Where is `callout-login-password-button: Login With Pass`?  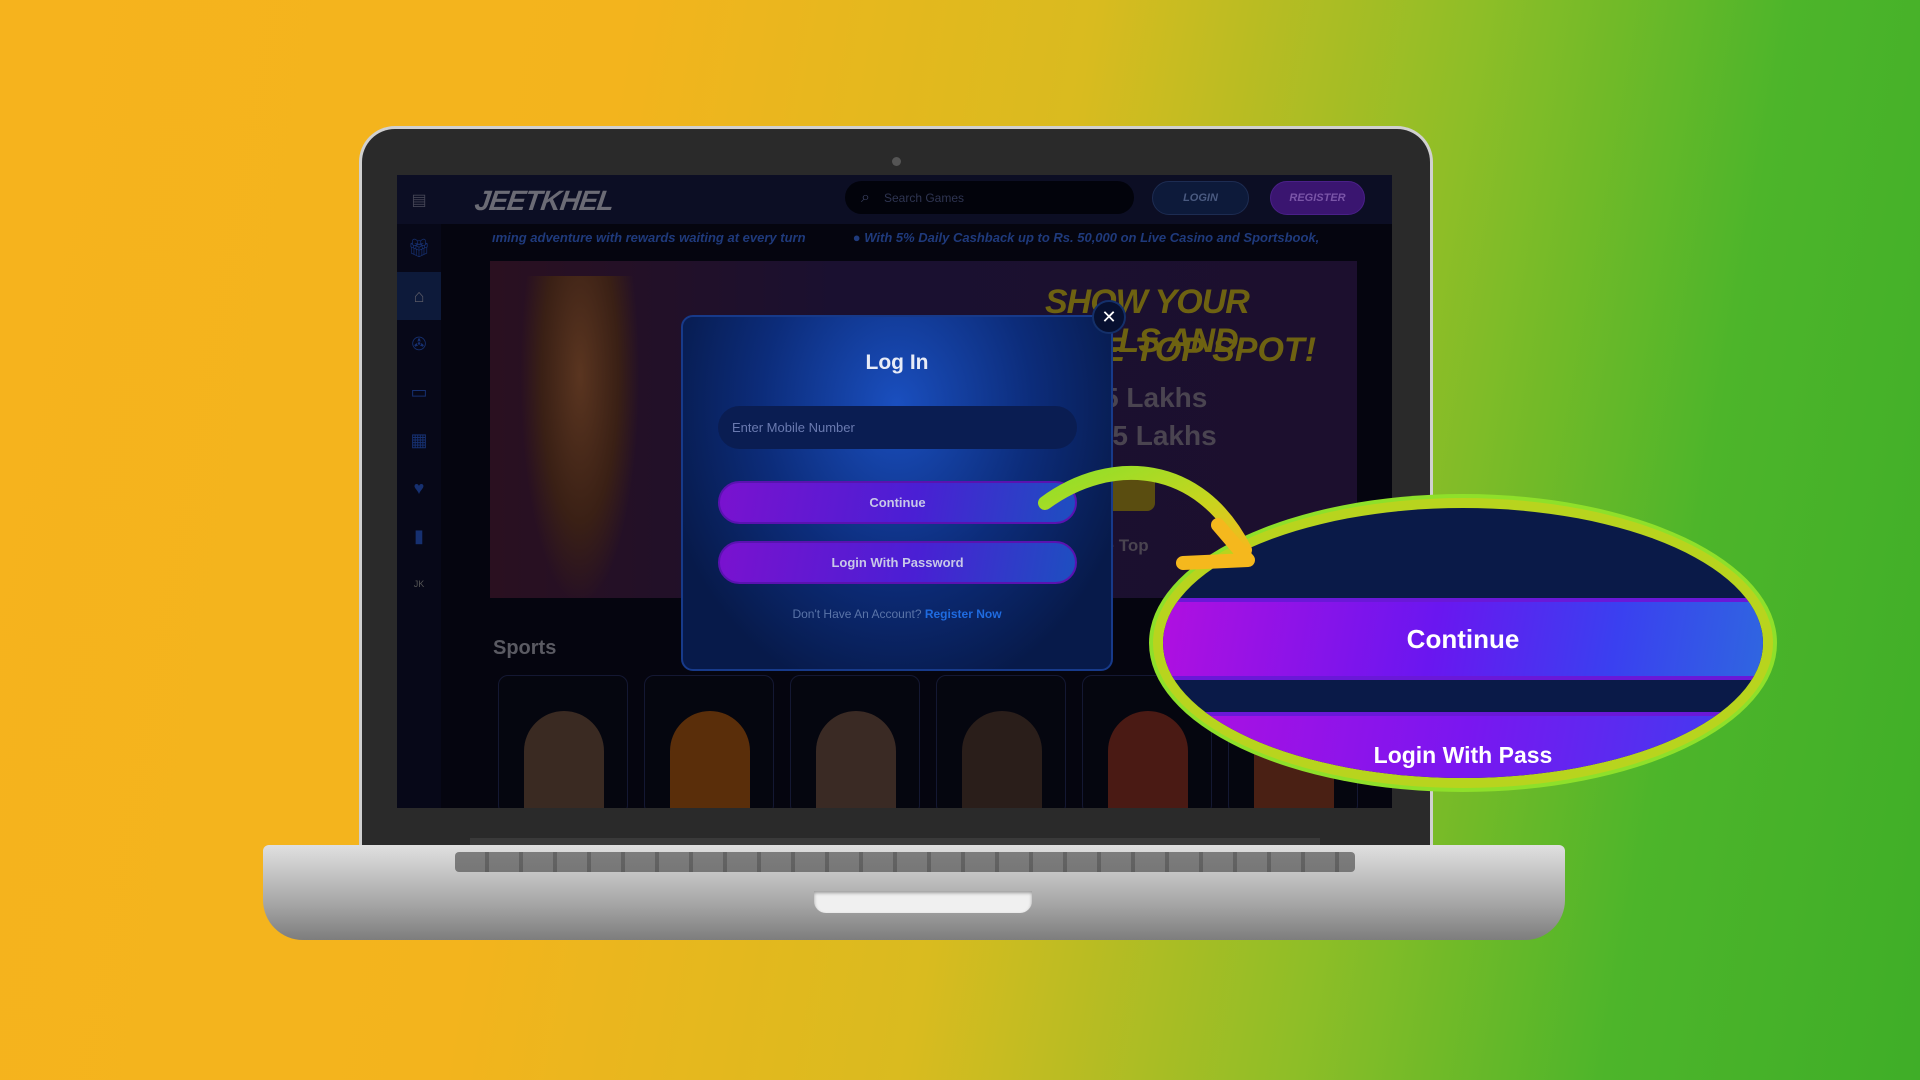
callout-login-password-button: Login With Pass is located at coordinates (1463, 745).